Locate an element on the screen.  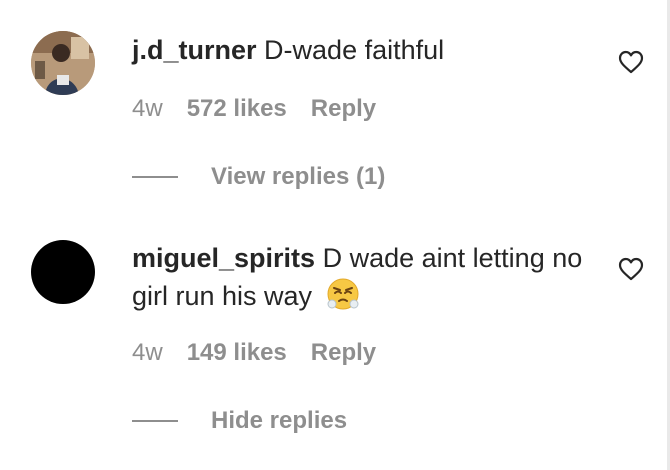
comment-username: miguel_spirits is located at coordinates (223, 258).